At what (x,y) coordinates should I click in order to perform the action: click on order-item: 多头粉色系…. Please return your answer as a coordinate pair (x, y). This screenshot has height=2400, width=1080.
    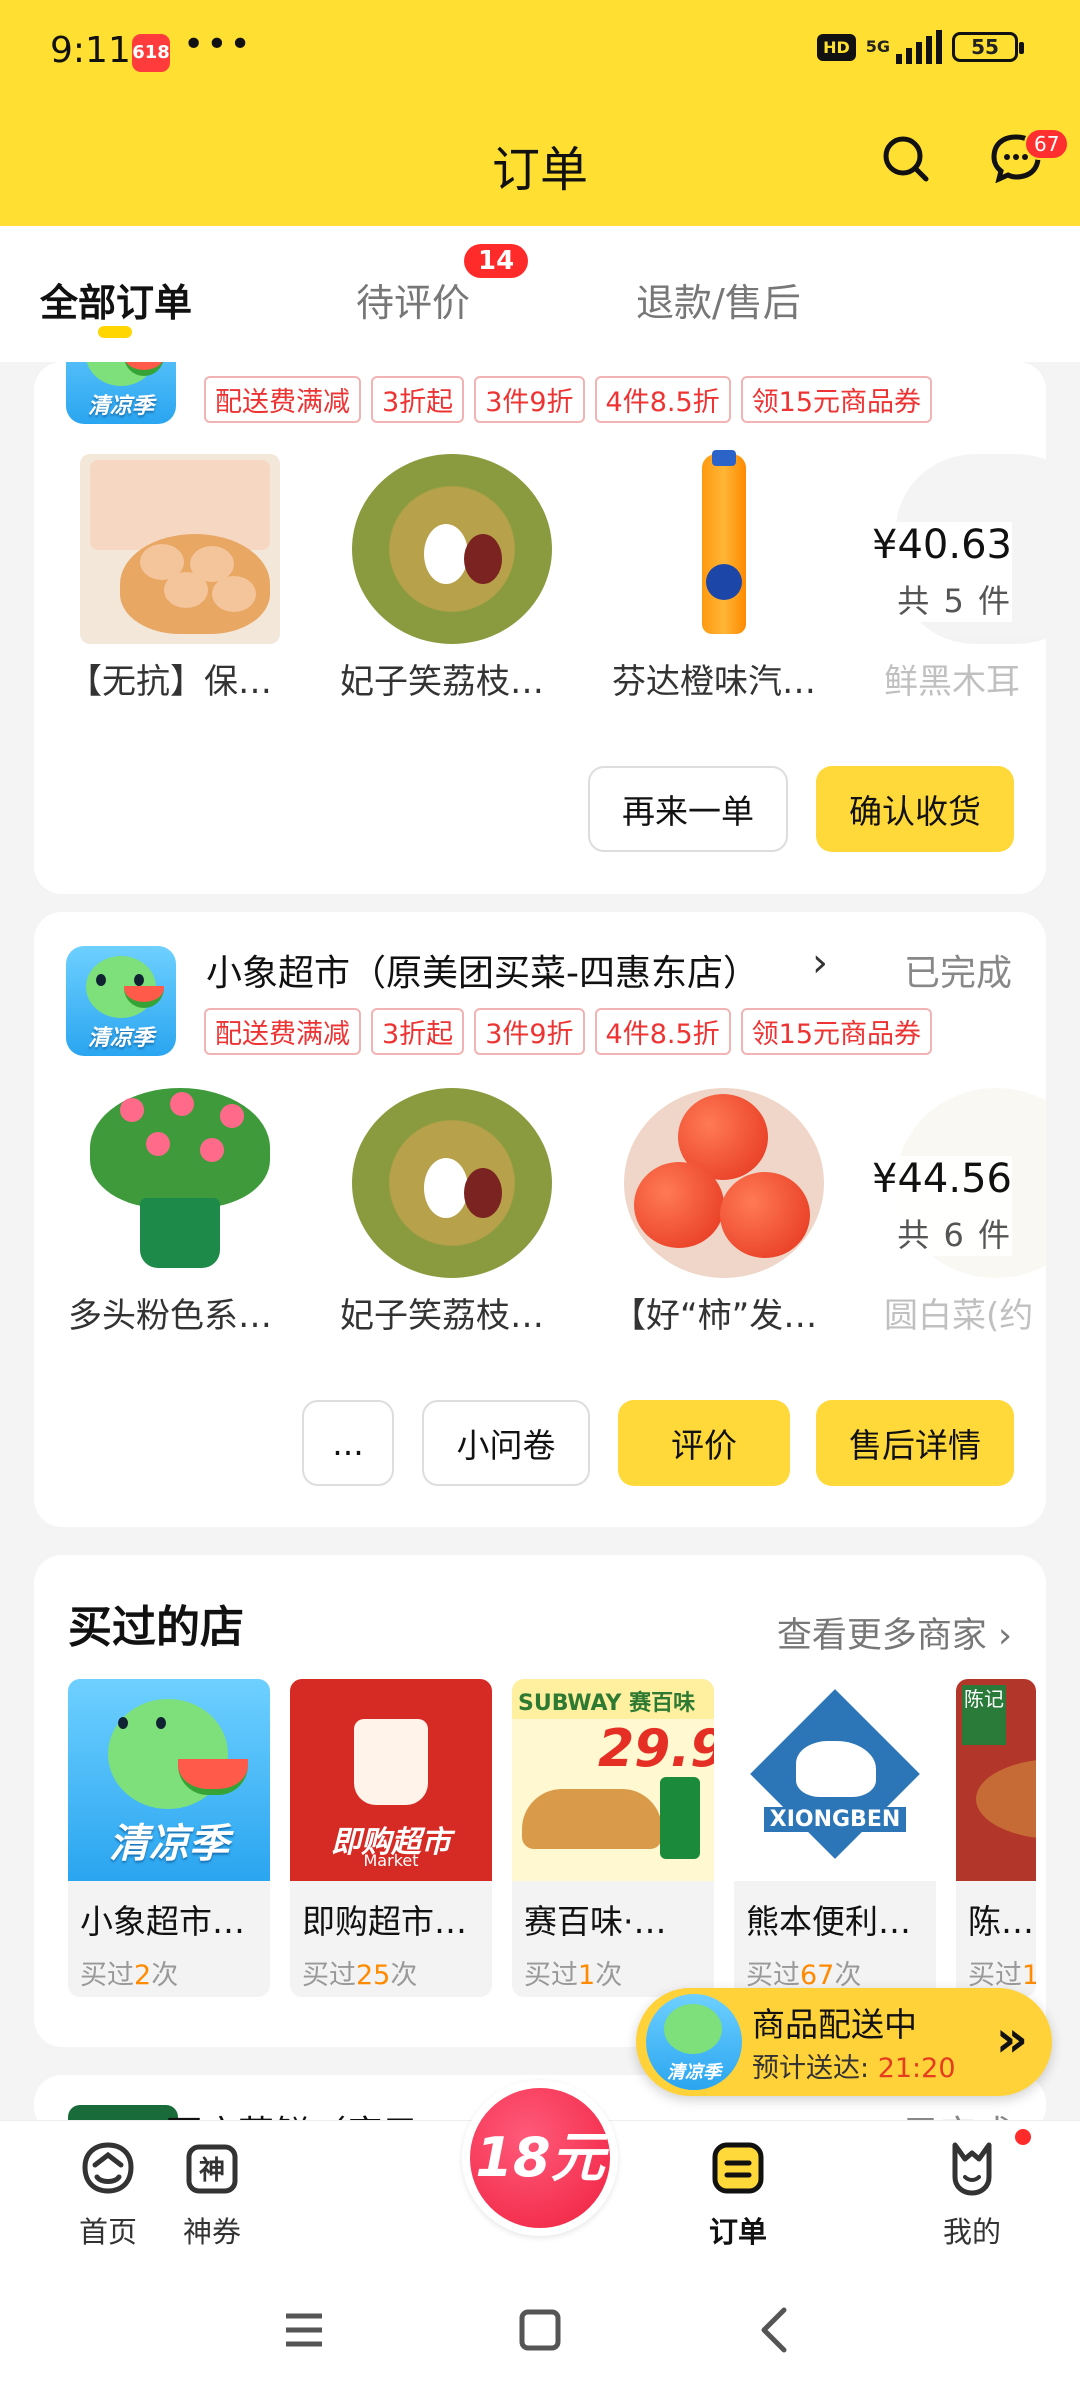
    Looking at the image, I should click on (183, 1212).